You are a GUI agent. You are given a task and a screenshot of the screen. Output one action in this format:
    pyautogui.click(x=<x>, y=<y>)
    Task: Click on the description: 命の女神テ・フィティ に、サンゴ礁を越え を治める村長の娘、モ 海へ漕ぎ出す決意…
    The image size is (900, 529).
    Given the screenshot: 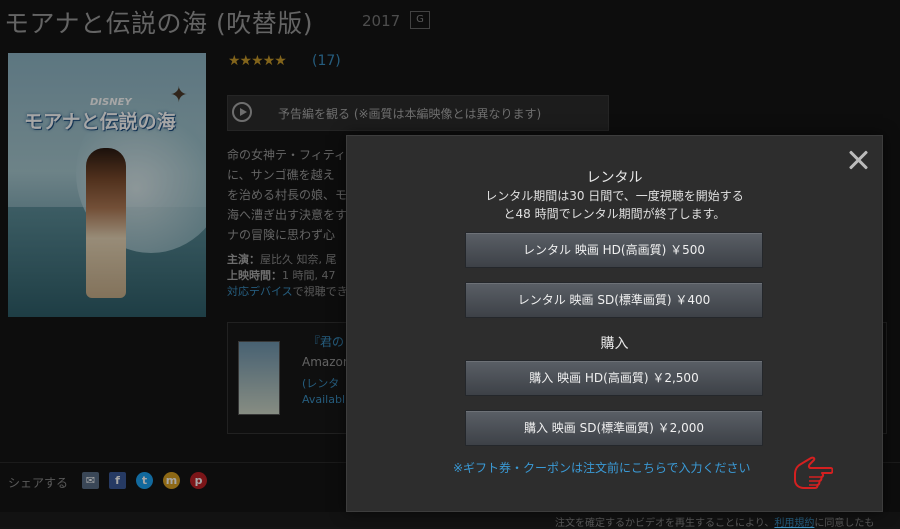 What is the action you would take?
    pyautogui.click(x=287, y=195)
    